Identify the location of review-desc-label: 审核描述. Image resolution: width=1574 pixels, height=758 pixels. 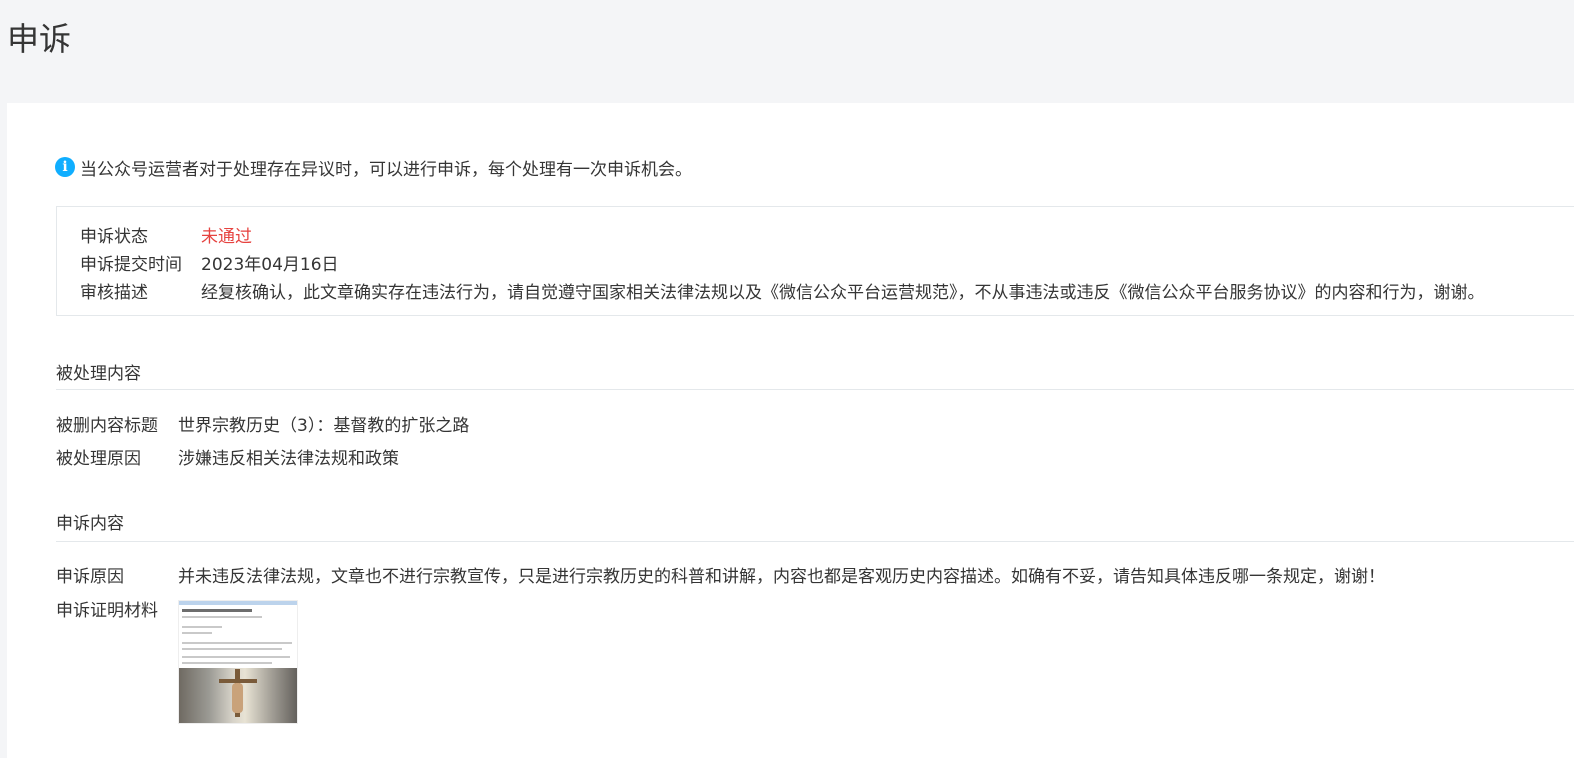
(114, 292).